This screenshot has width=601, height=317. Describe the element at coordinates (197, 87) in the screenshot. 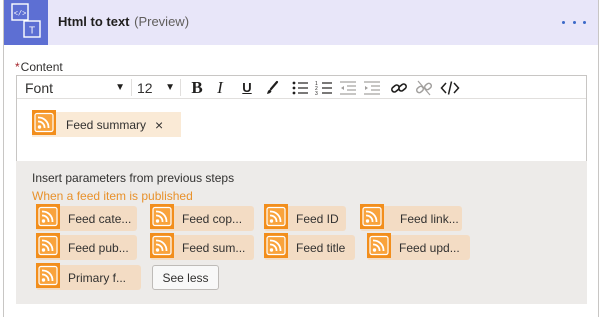

I see `bold-button: B` at that location.